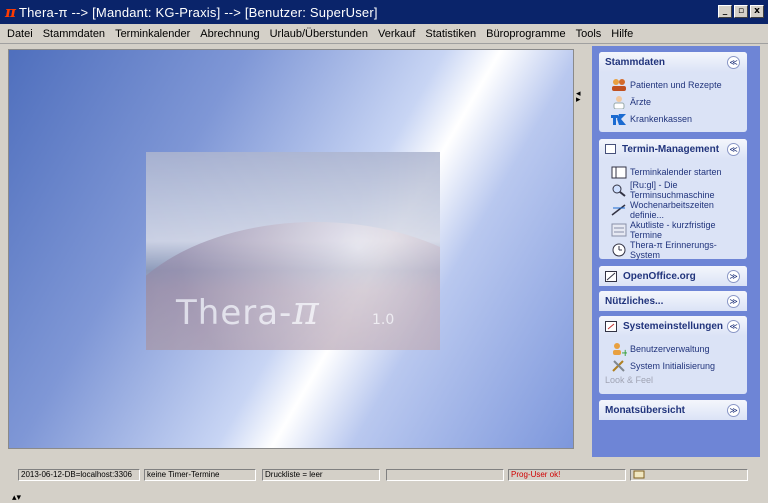 Image resolution: width=768 pixels, height=503 pixels. What do you see at coordinates (676, 101) in the screenshot?
I see `link-aerzte: Ärzte` at bounding box center [676, 101].